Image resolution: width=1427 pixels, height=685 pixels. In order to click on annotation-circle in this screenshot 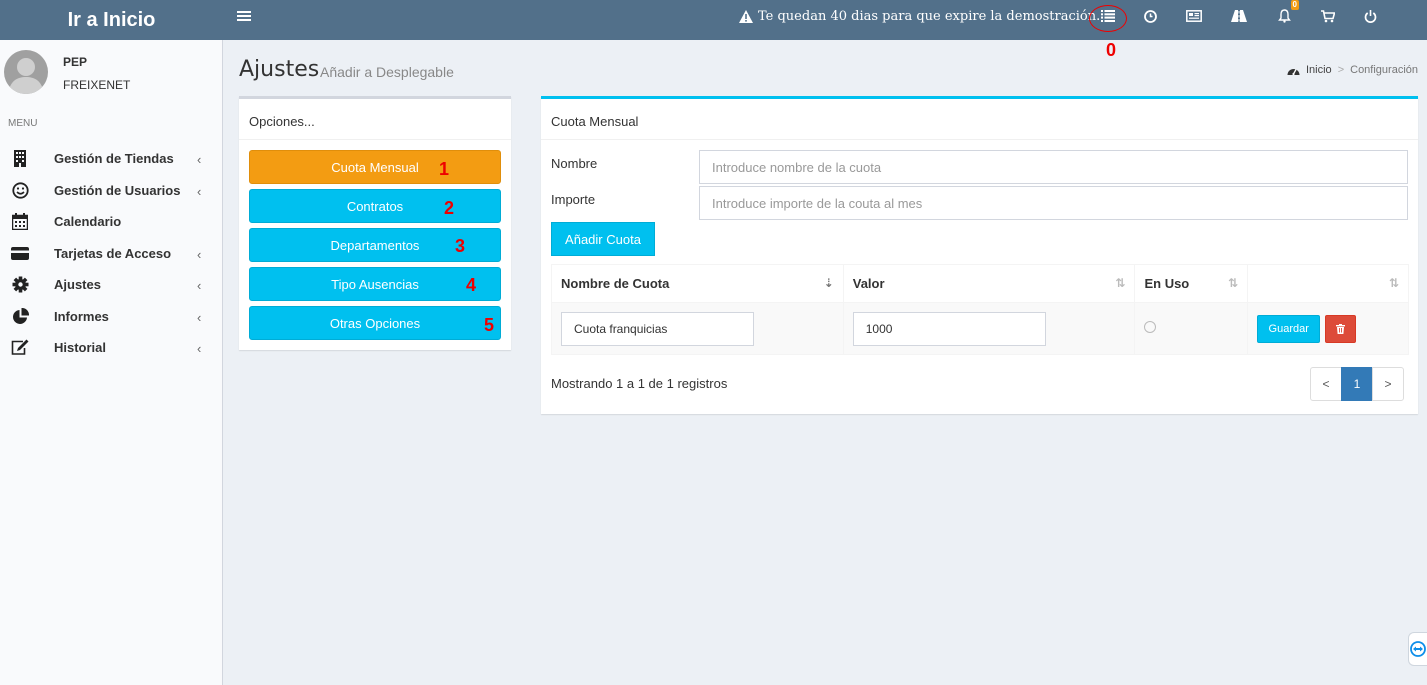, I will do `click(1108, 18)`.